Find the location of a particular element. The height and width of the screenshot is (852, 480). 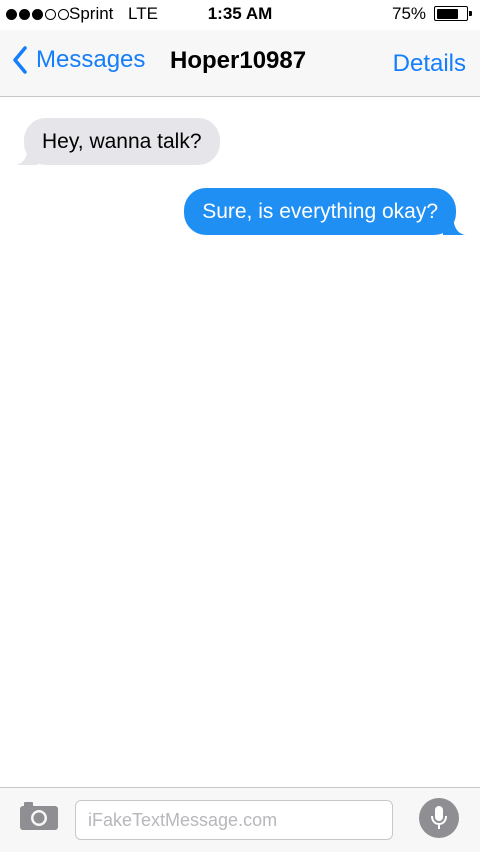

chevron-left-icon is located at coordinates (20, 60).